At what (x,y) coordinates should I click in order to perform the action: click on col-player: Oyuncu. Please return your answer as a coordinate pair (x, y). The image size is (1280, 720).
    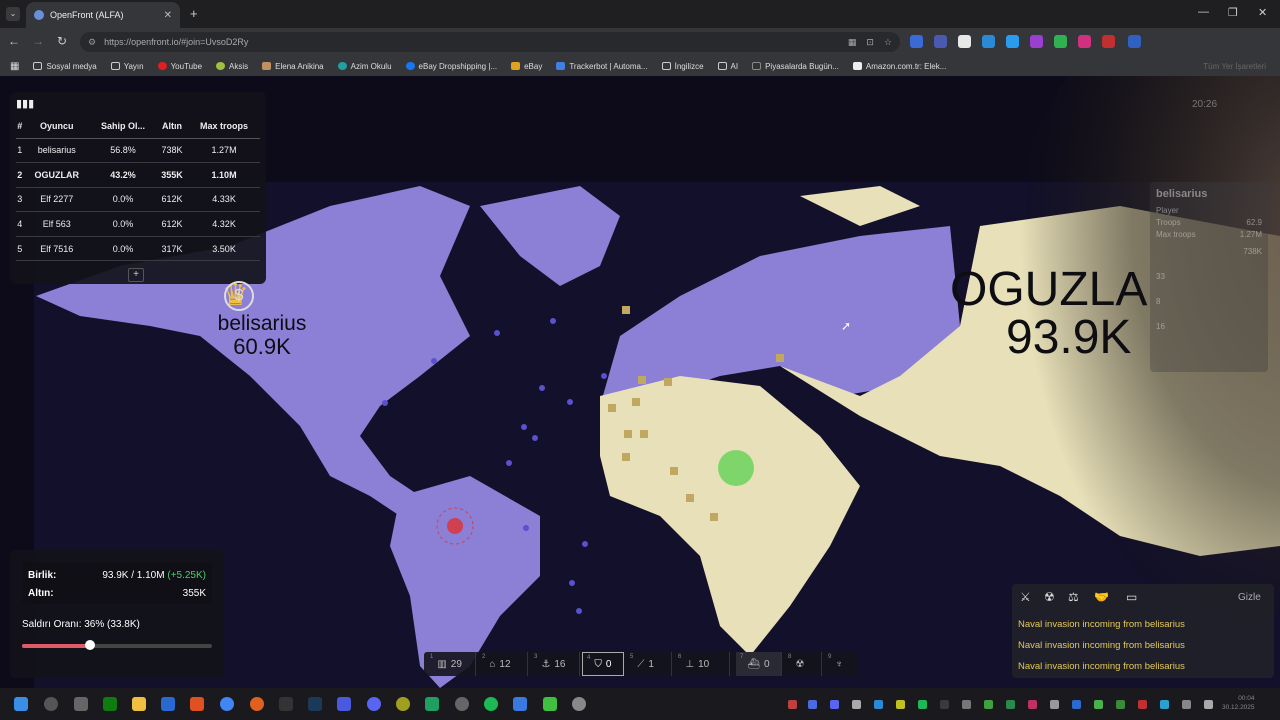
    Looking at the image, I should click on (57, 126).